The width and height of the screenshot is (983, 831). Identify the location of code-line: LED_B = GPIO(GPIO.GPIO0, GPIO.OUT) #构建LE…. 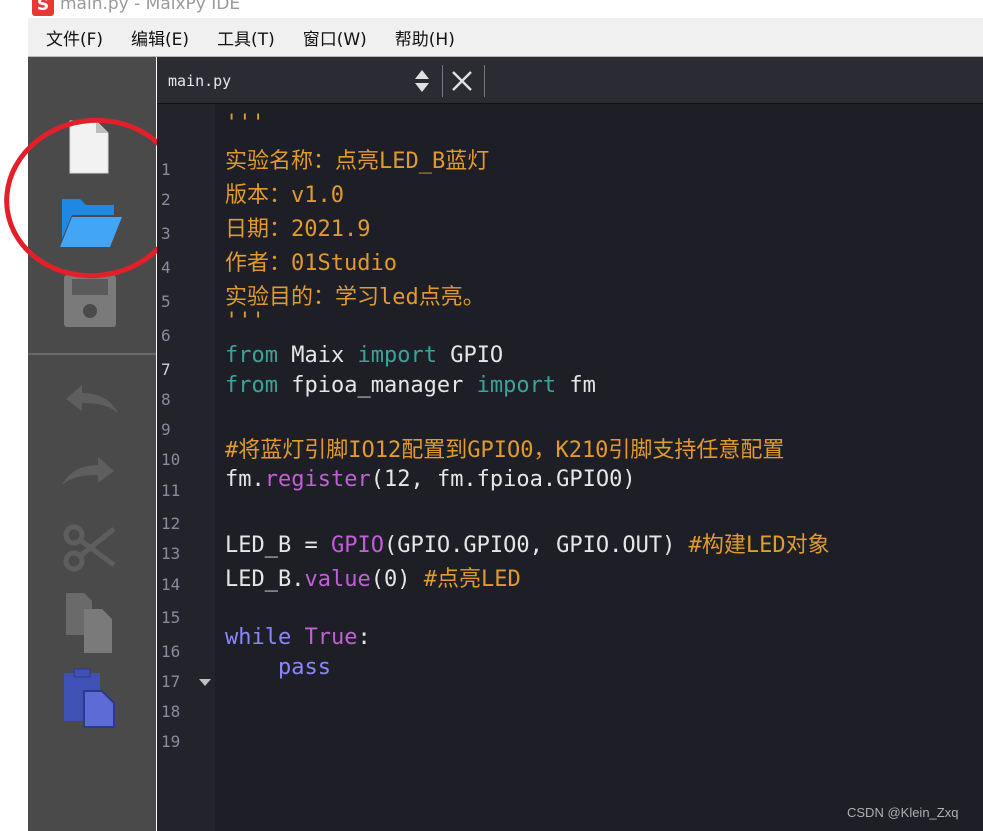
(527, 543).